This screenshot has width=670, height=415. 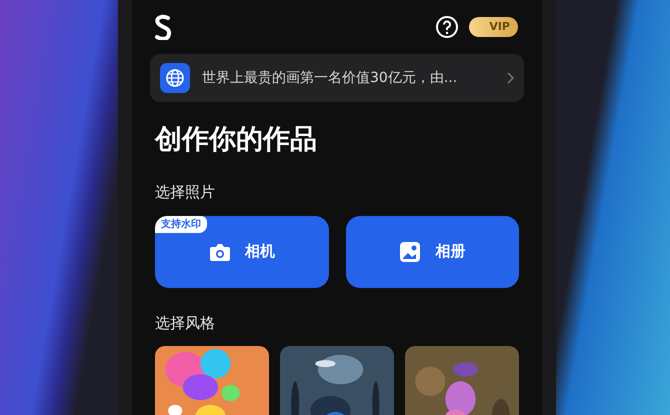 I want to click on camera-icon, so click(x=219, y=252).